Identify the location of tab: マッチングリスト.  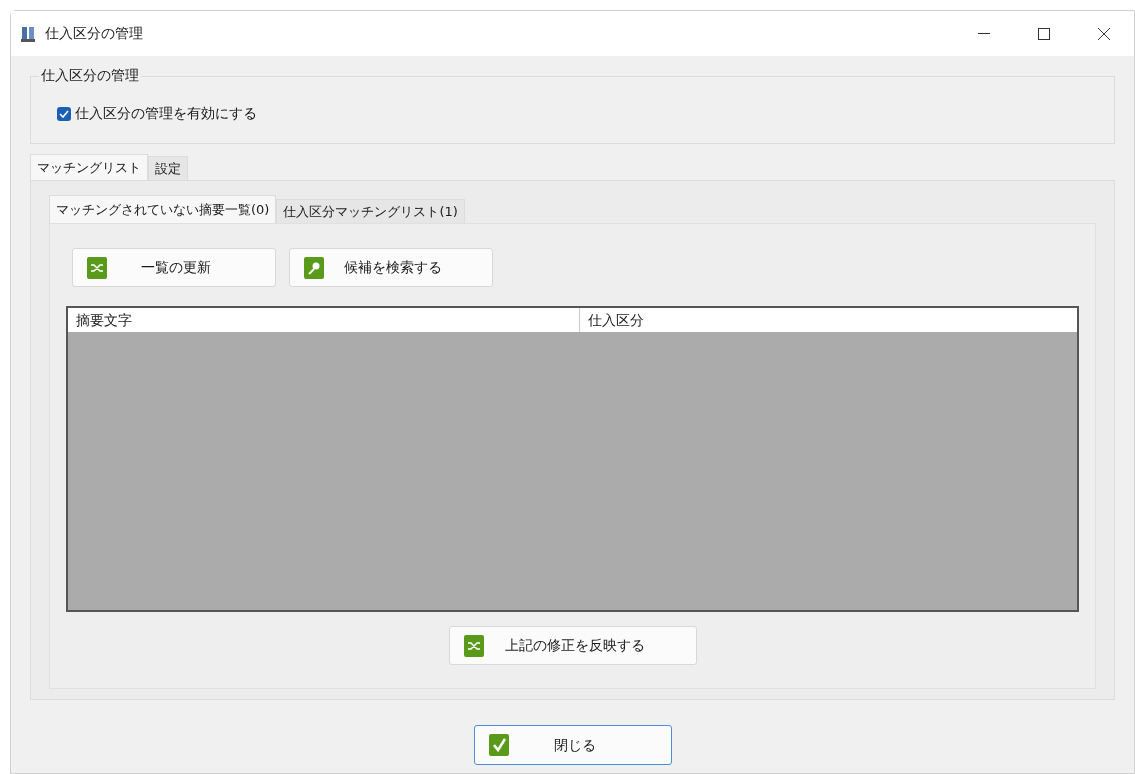
(89, 167).